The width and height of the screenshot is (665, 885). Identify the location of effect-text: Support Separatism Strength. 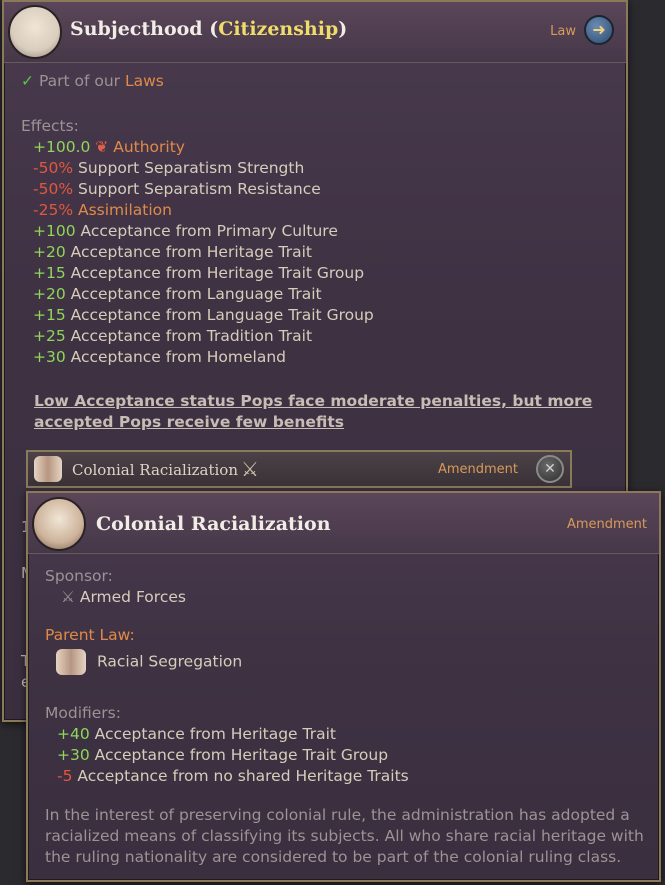
(191, 168).